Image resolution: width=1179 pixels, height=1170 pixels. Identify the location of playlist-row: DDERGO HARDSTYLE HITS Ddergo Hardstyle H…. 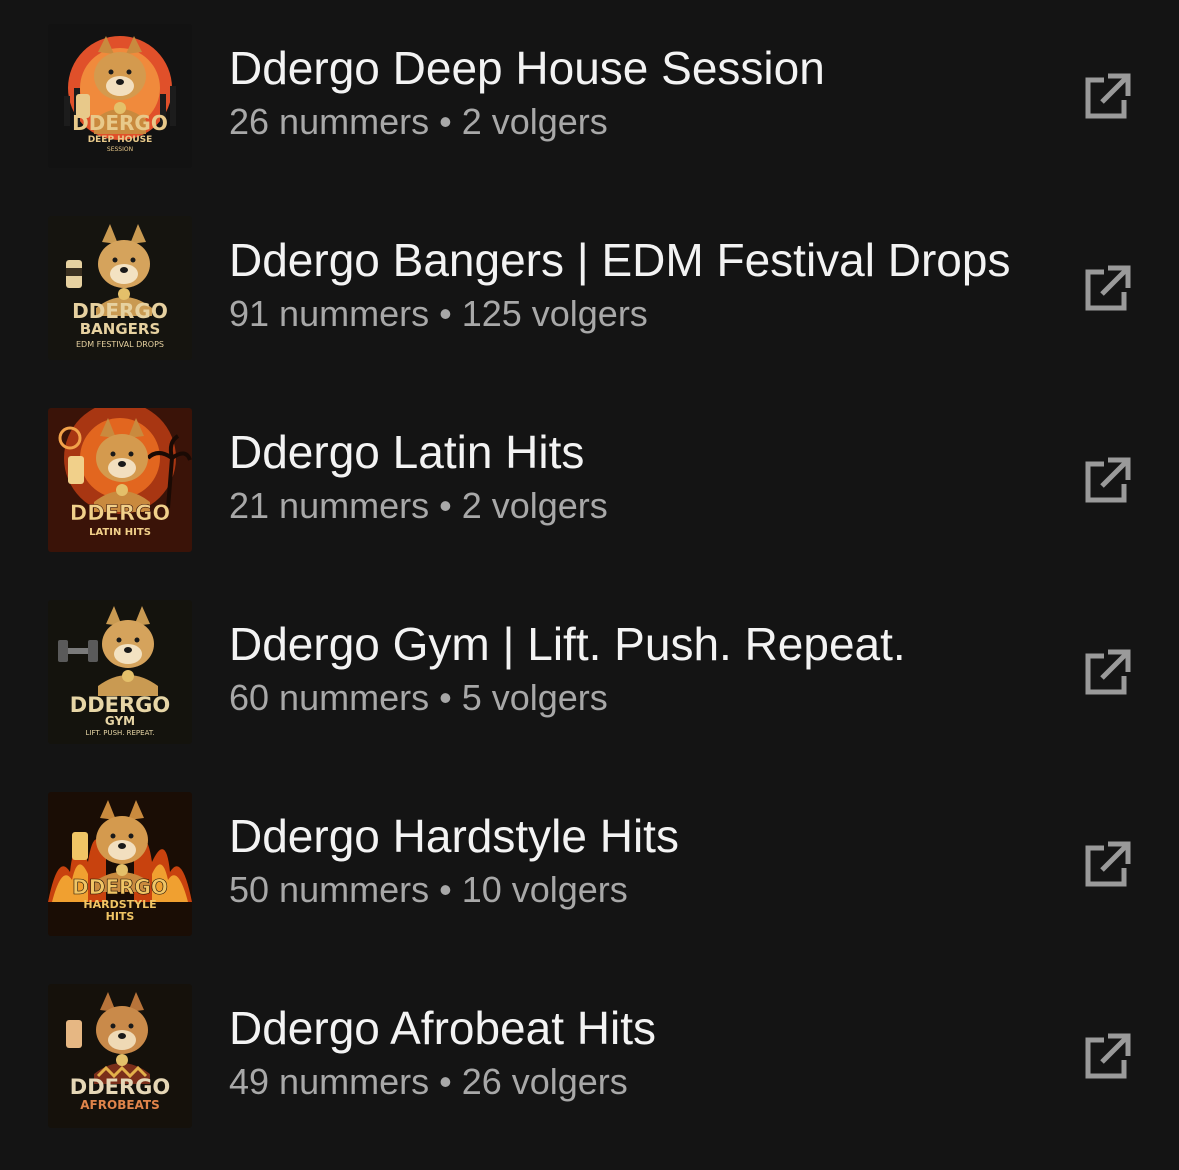
(589, 865).